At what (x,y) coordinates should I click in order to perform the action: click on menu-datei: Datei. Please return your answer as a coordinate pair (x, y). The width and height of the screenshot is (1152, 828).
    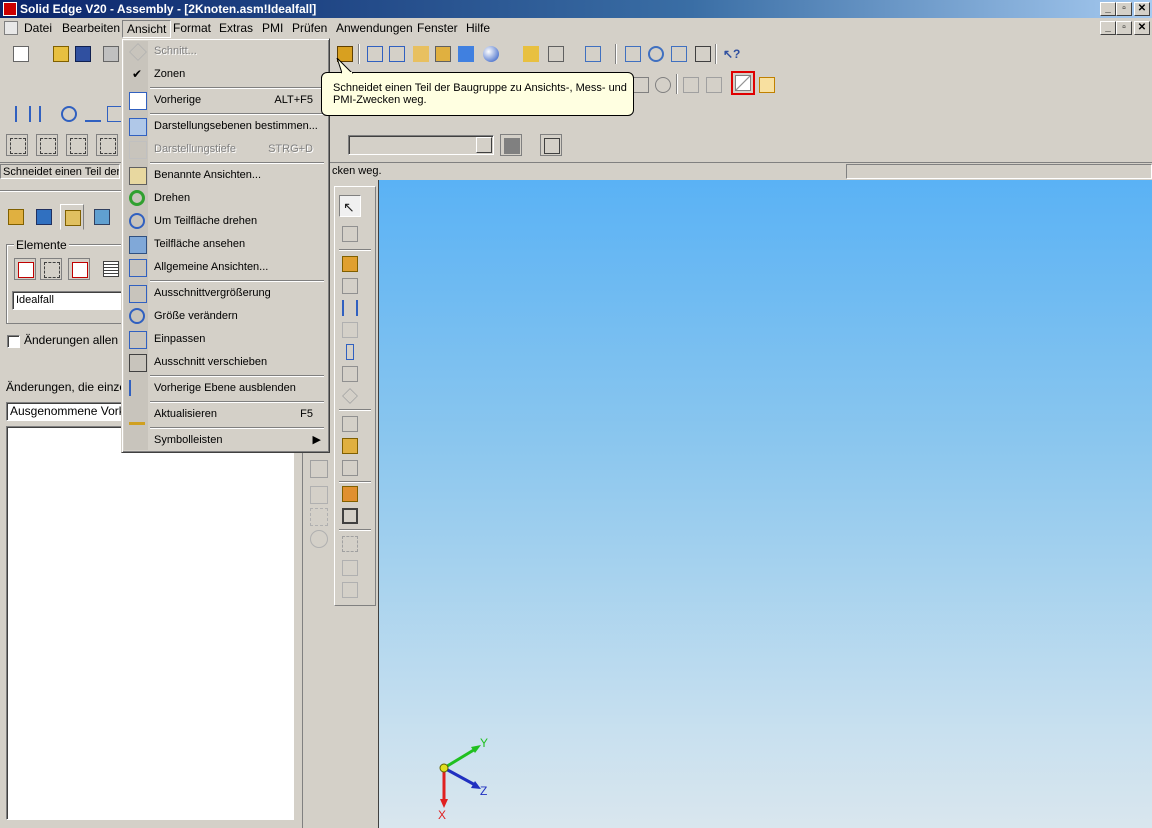
    Looking at the image, I should click on (38, 28).